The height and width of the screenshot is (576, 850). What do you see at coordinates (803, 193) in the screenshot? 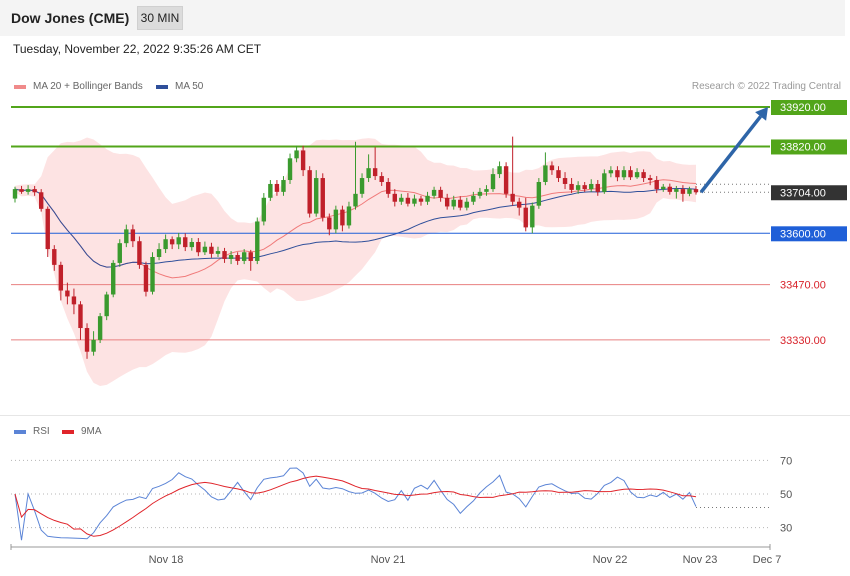
I see `level-label-33704: 33704.00` at bounding box center [803, 193].